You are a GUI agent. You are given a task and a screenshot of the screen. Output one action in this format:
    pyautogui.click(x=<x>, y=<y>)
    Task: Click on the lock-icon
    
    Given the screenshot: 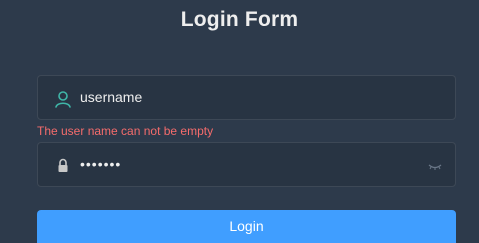 What is the action you would take?
    pyautogui.click(x=63, y=166)
    